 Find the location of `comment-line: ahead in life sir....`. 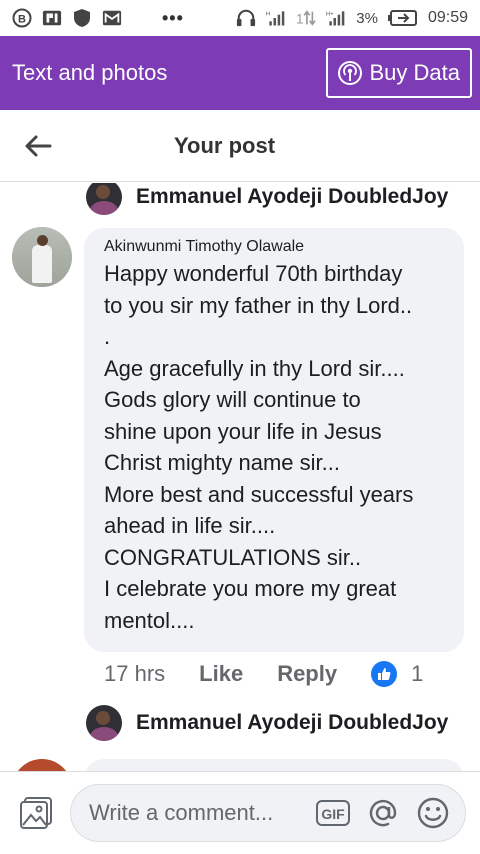

comment-line: ahead in life sir.... is located at coordinates (190, 525).